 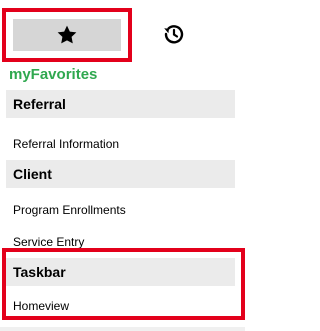 What do you see at coordinates (48, 242) in the screenshot?
I see `link-service-entry: Service Entry` at bounding box center [48, 242].